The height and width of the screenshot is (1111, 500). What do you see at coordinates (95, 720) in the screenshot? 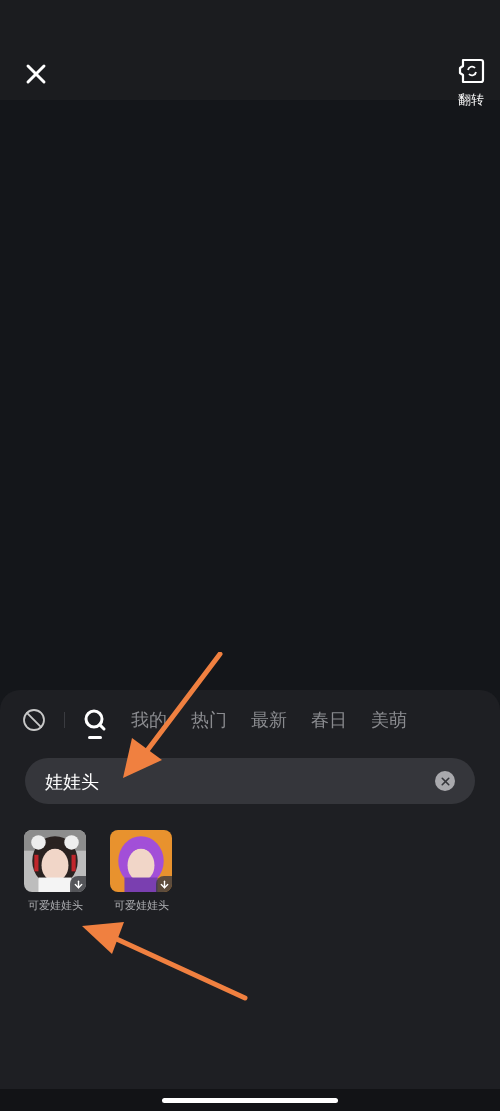
I see `search-icon` at bounding box center [95, 720].